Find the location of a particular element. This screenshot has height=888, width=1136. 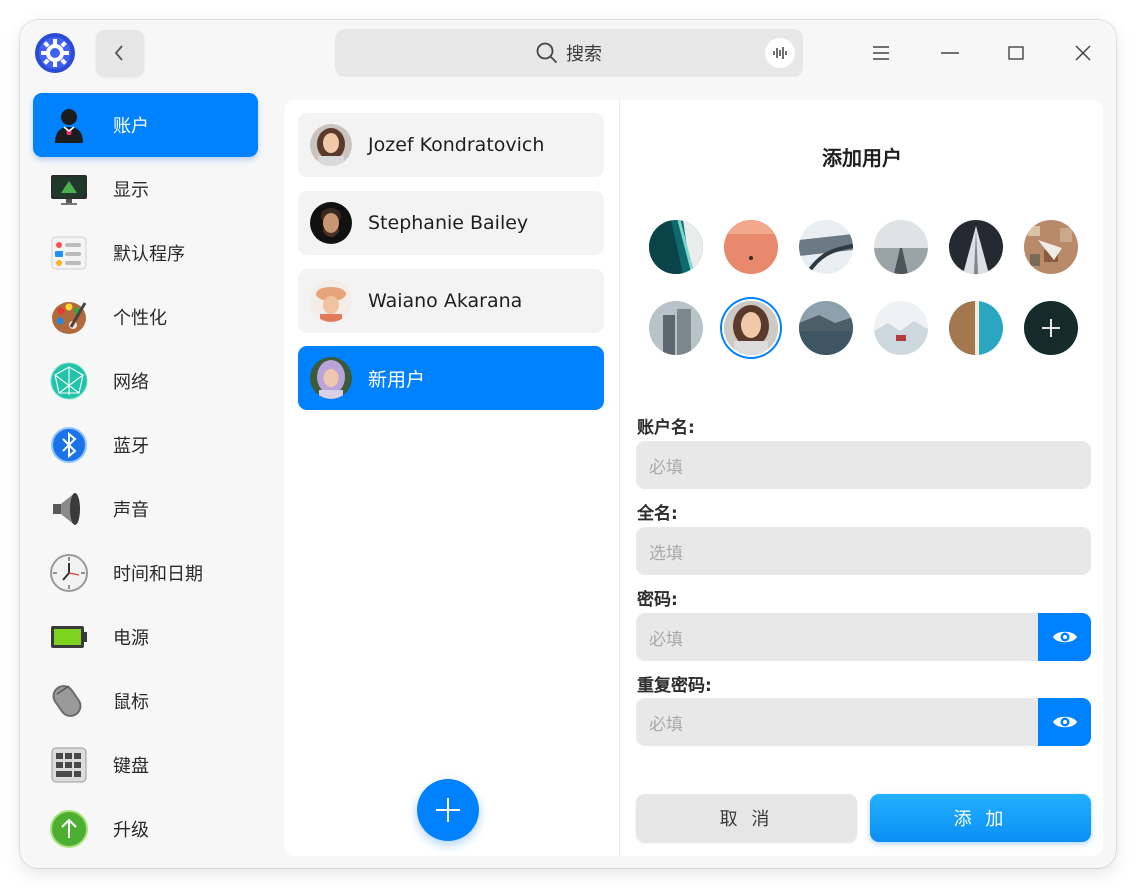

chevron-left-icon is located at coordinates (118, 53).